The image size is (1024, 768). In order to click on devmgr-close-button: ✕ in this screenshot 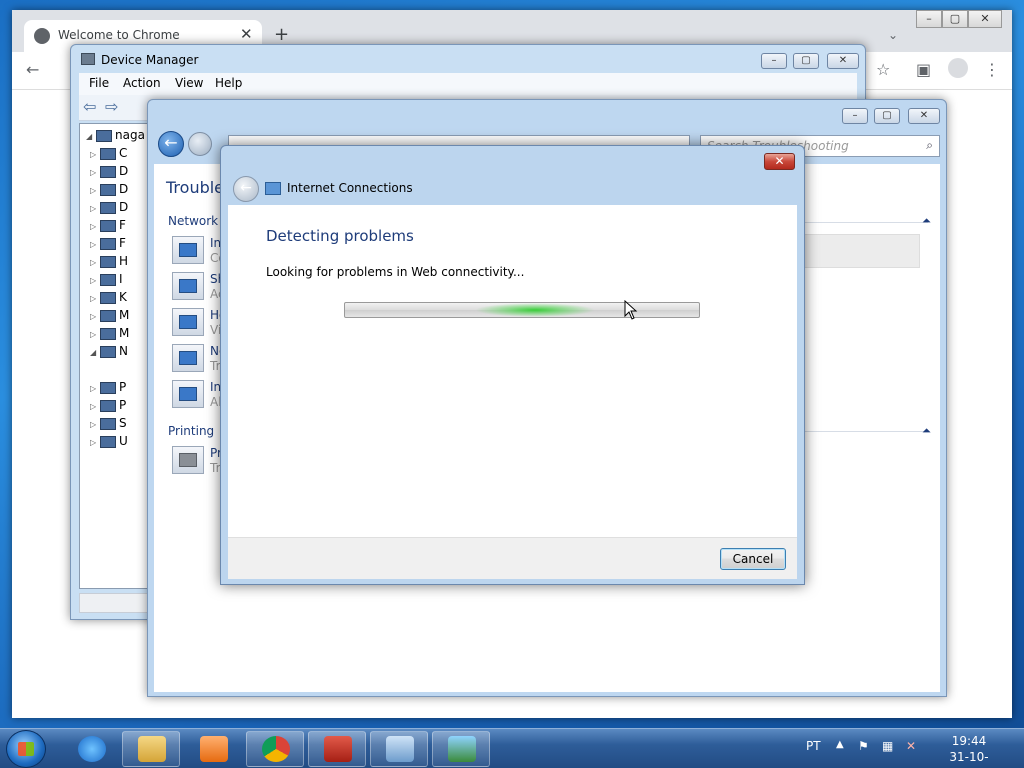, I will do `click(843, 61)`.